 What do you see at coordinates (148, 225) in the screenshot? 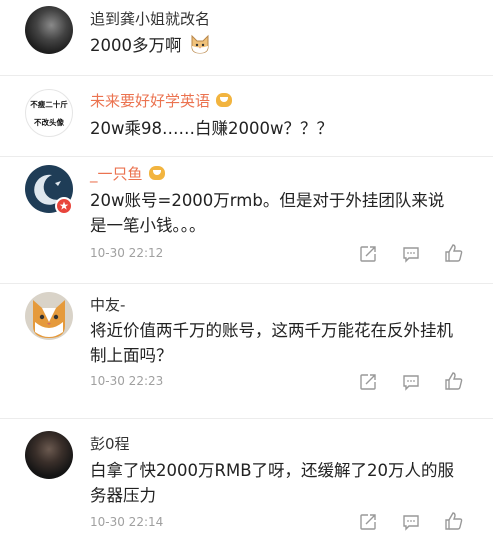
I see `comment-text-line: 是一笔小钱。。。` at bounding box center [148, 225].